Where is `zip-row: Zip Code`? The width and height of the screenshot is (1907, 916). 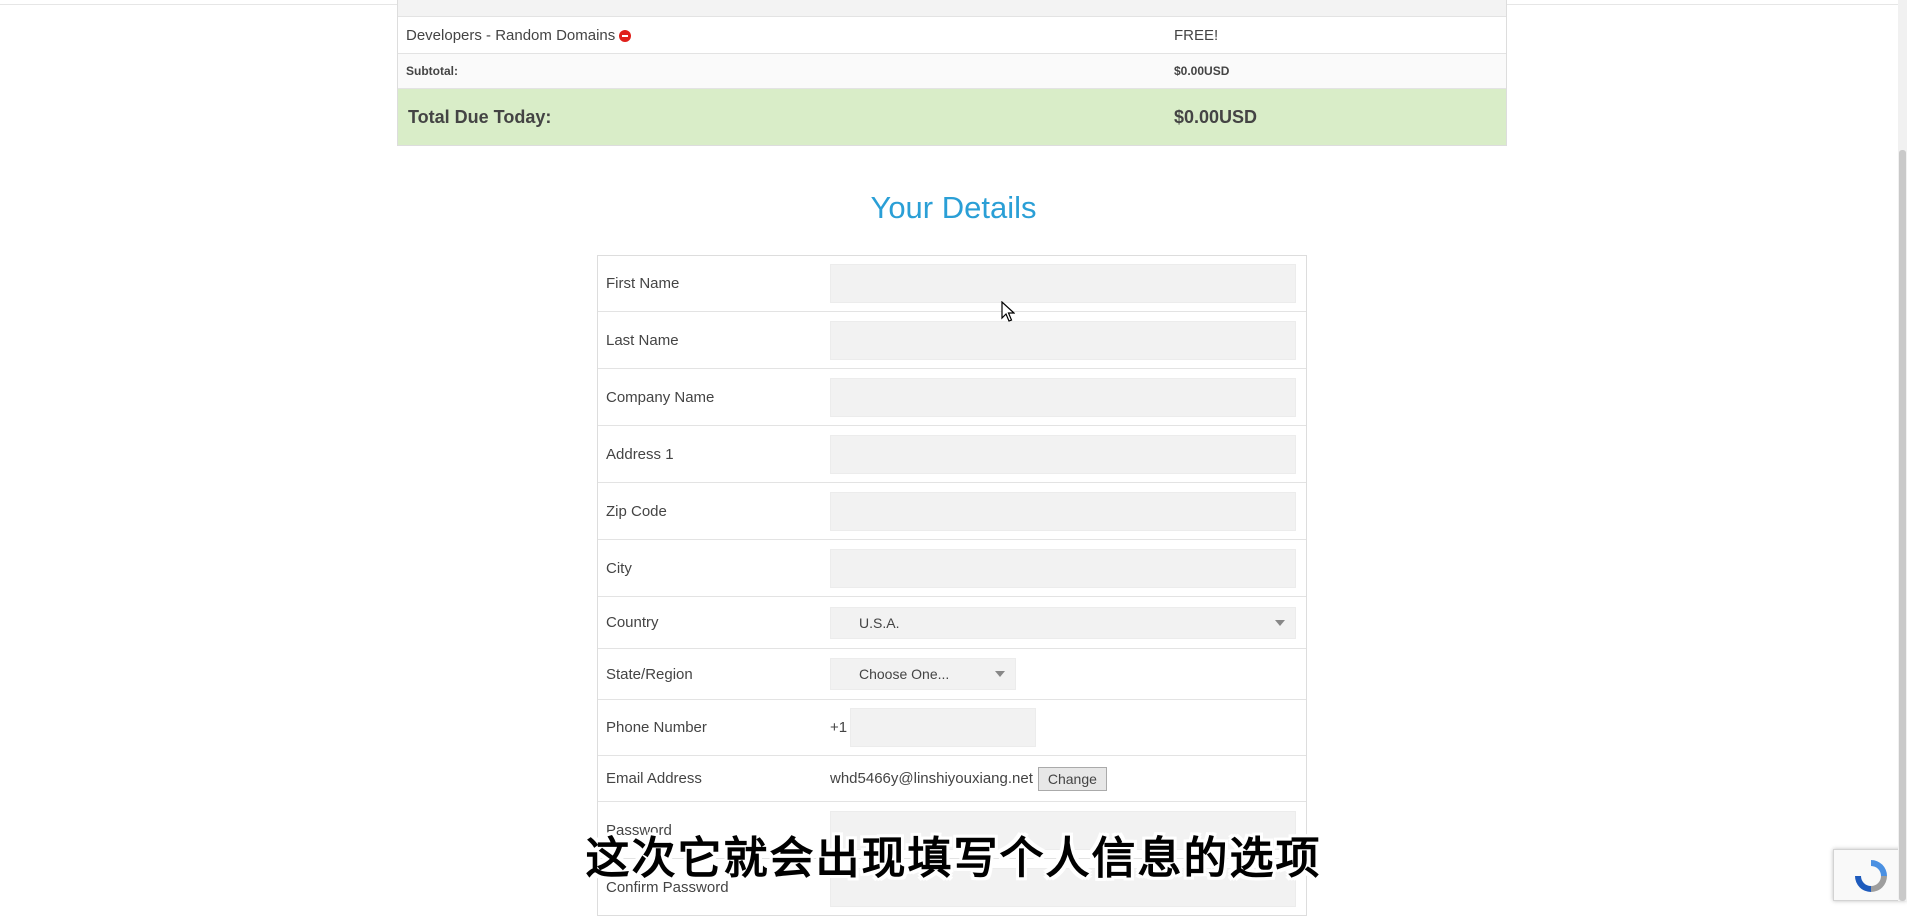 zip-row: Zip Code is located at coordinates (952, 511).